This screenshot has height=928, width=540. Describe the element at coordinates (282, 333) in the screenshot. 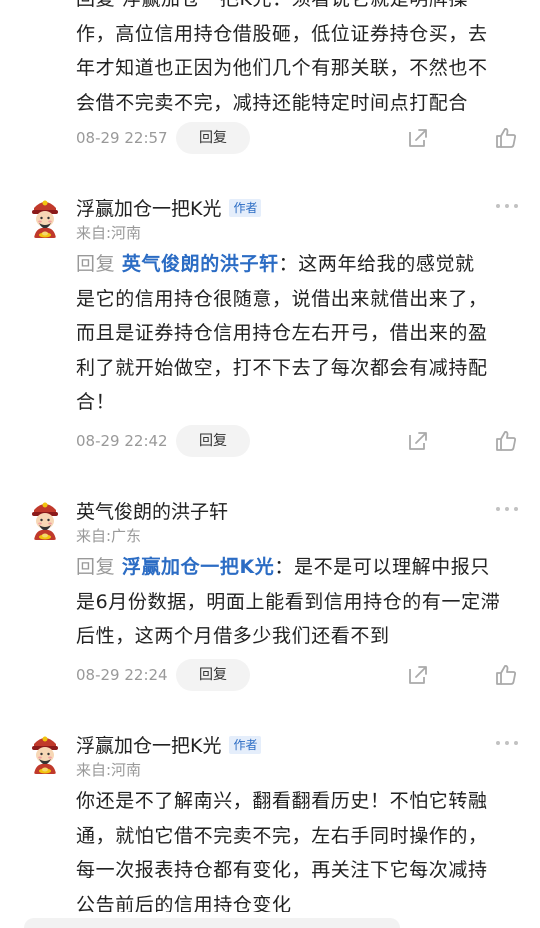

I see `comment-line: 而且是证券持仓信用持仓左右开弓，借出来的盈` at that location.